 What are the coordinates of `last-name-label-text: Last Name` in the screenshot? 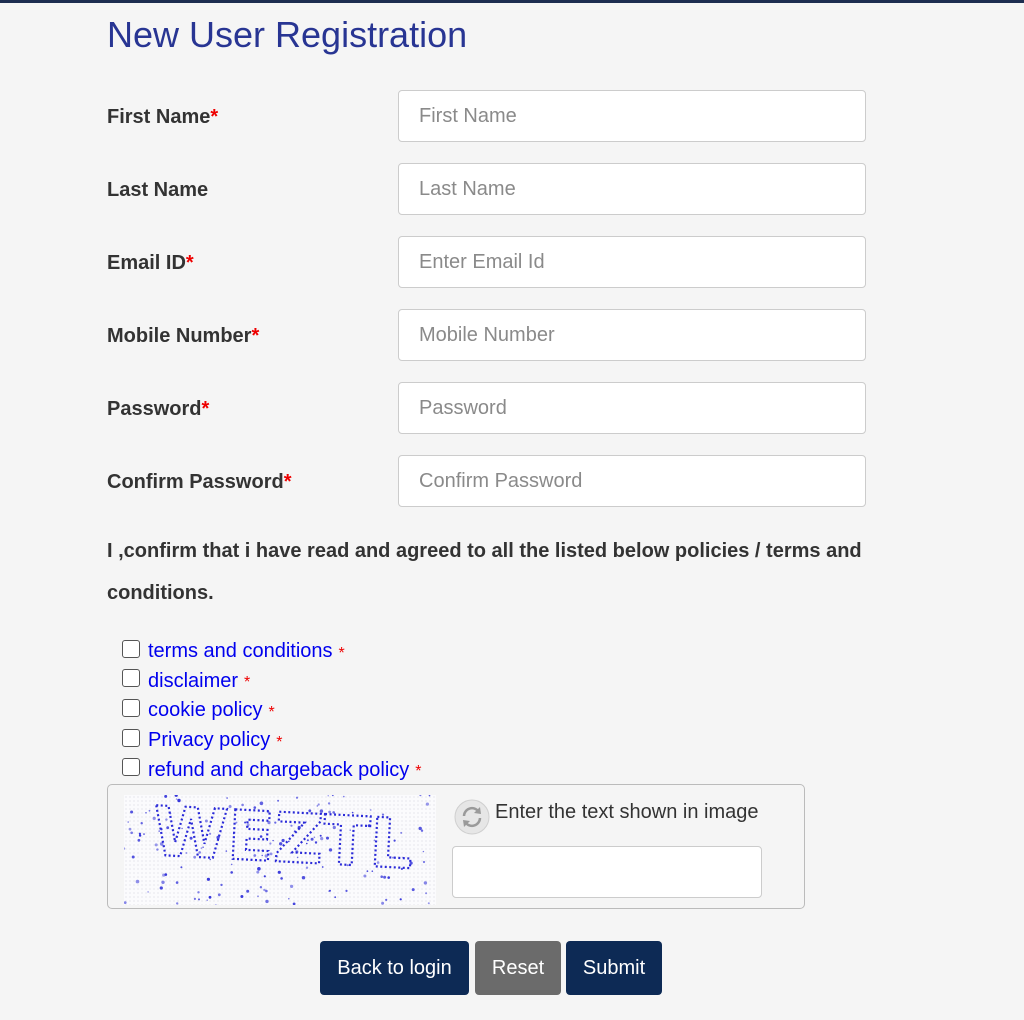 It's located at (158, 190).